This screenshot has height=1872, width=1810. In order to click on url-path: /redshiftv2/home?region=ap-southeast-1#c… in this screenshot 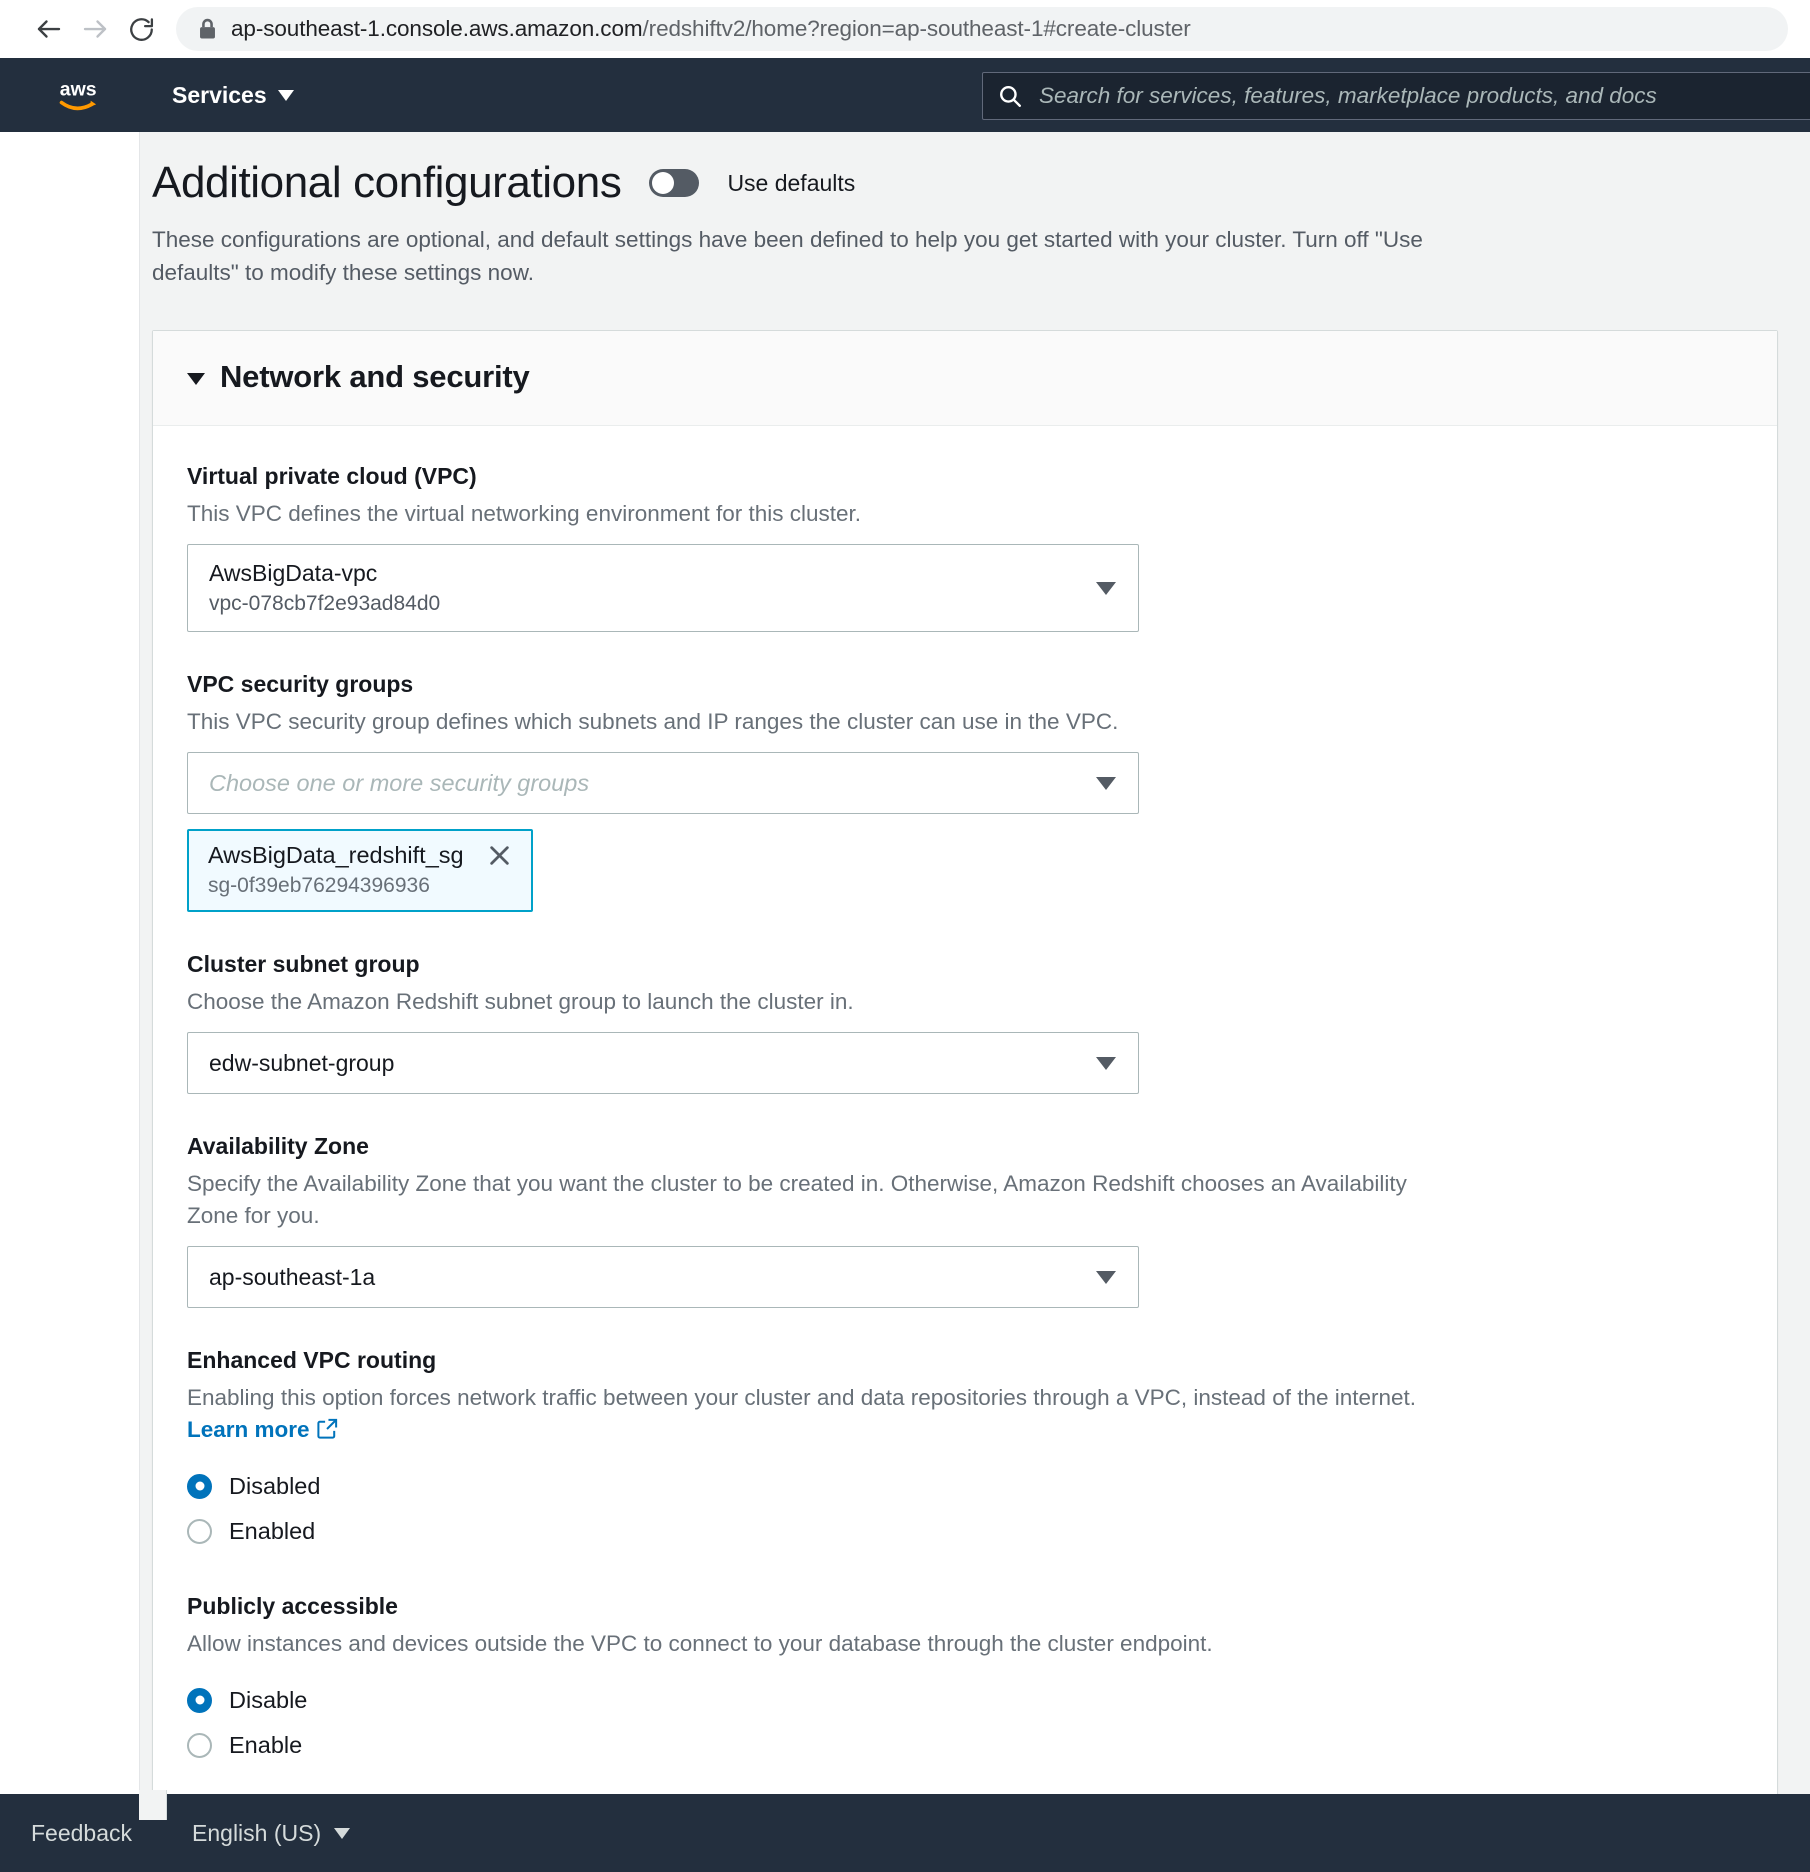, I will do `click(916, 28)`.